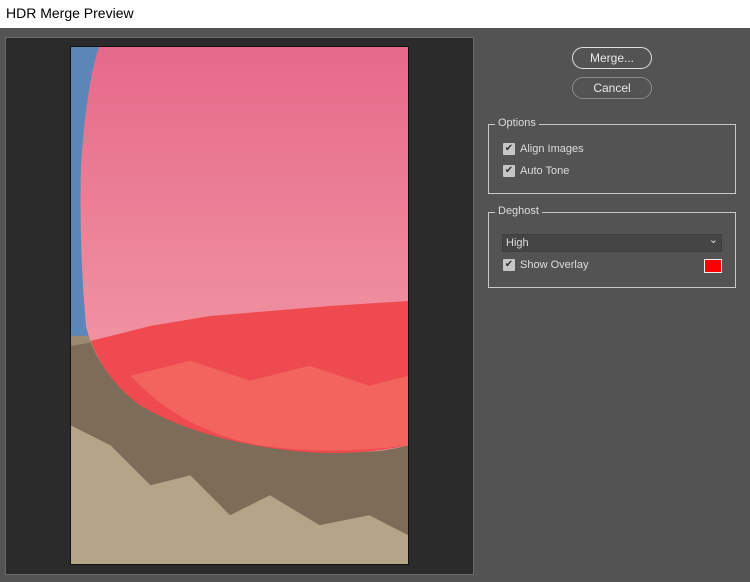 The image size is (750, 582). I want to click on align-images-checkbox: ✔ Align Images, so click(543, 149).